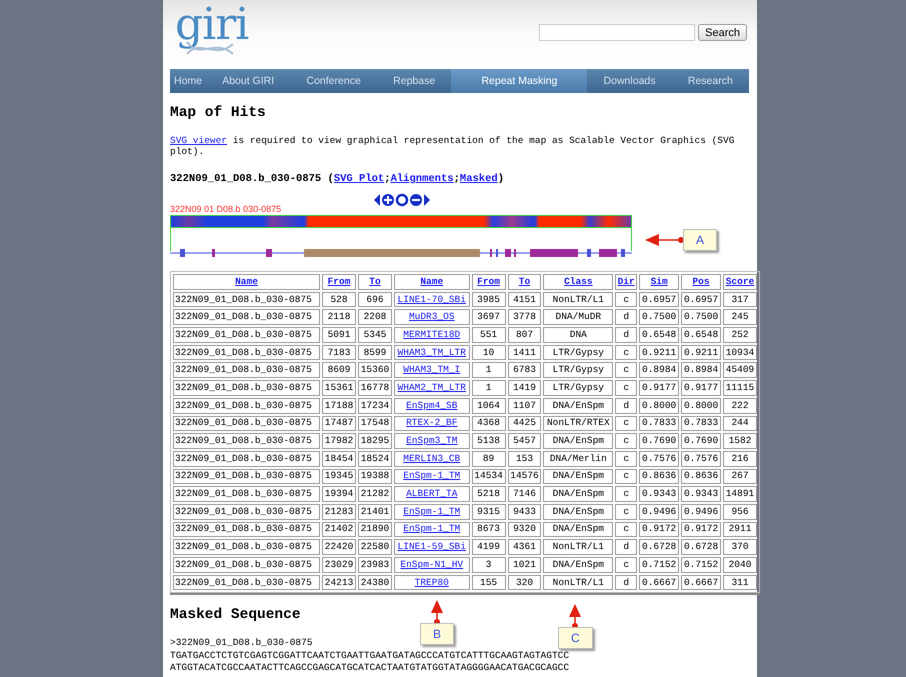 The height and width of the screenshot is (677, 906). What do you see at coordinates (226, 209) in the screenshot?
I see `map-label: 322N09 01 D08.b 030-0875` at bounding box center [226, 209].